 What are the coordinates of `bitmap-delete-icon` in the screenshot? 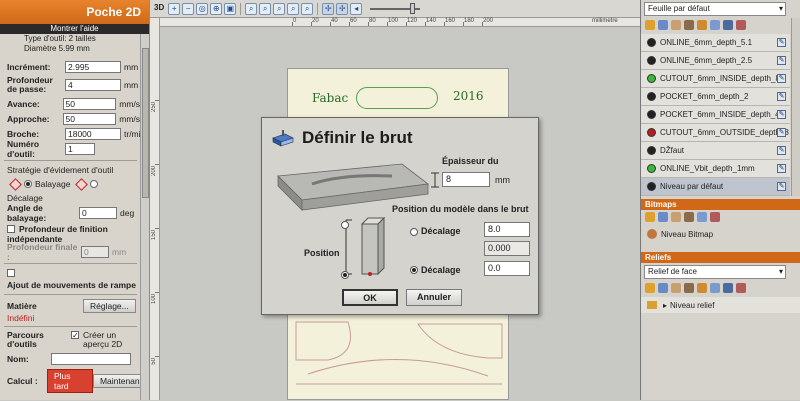 It's located at (715, 217).